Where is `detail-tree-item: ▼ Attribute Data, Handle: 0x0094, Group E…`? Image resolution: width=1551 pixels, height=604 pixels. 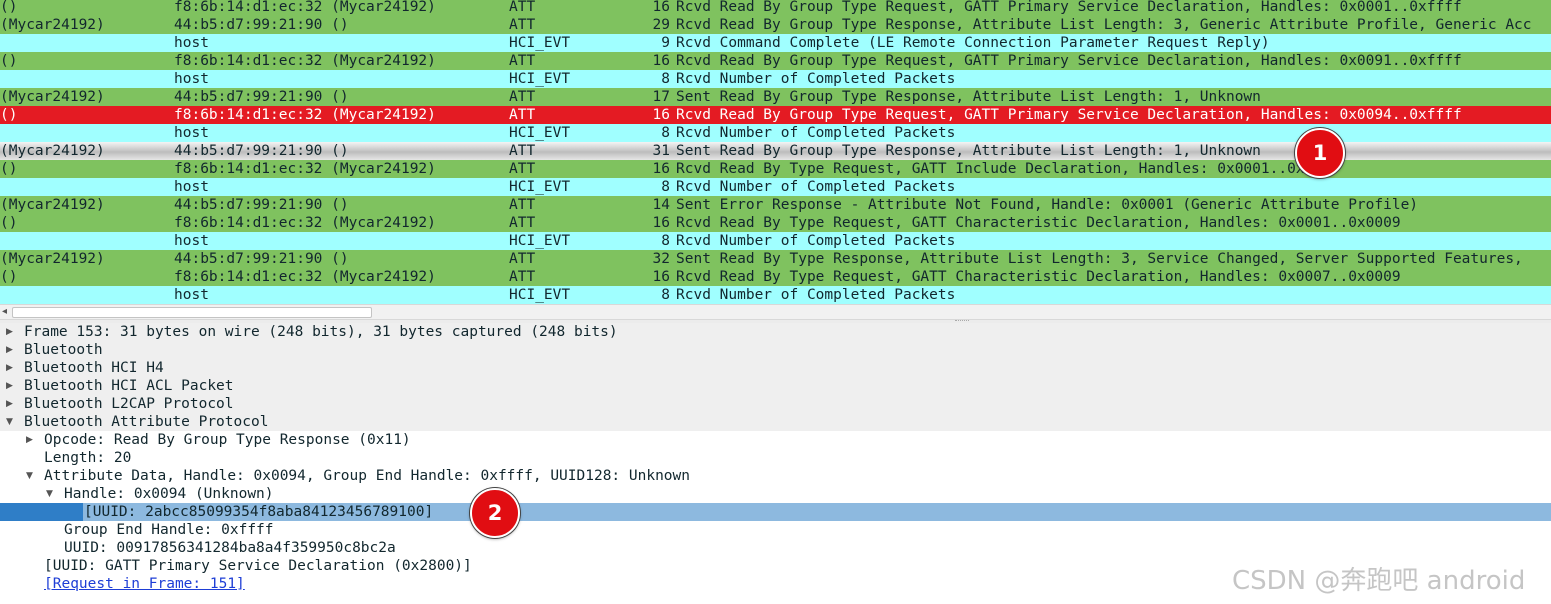
detail-tree-item: ▼ Attribute Data, Handle: 0x0094, Group E… is located at coordinates (775, 476).